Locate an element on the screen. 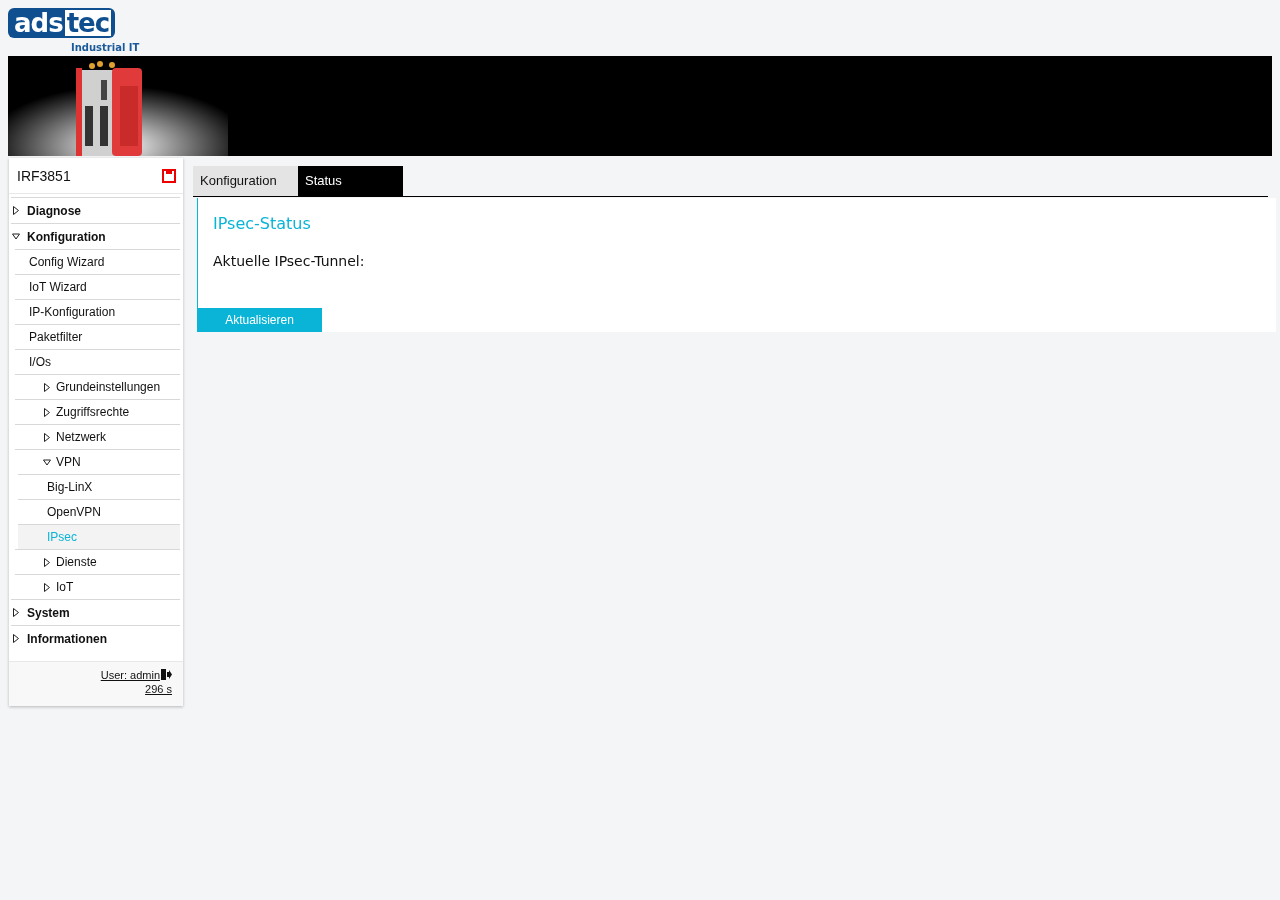 The height and width of the screenshot is (900, 1280). nav-item: Dienste is located at coordinates (97, 561).